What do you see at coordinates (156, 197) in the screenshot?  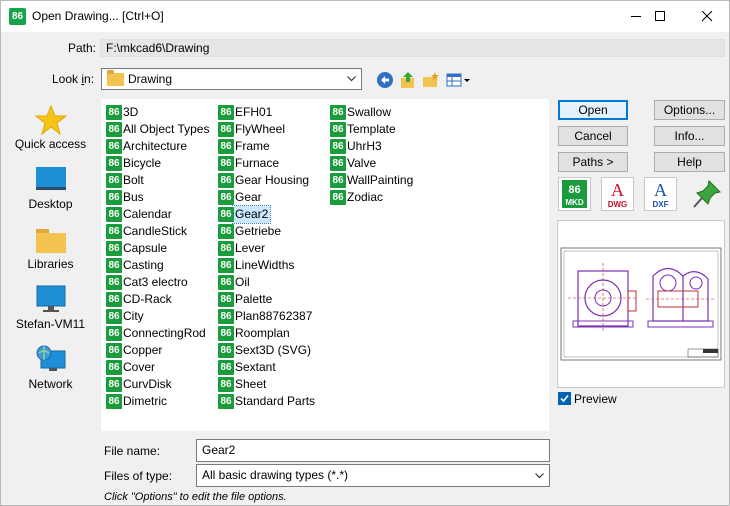 I see `file-item: 86 Bus` at bounding box center [156, 197].